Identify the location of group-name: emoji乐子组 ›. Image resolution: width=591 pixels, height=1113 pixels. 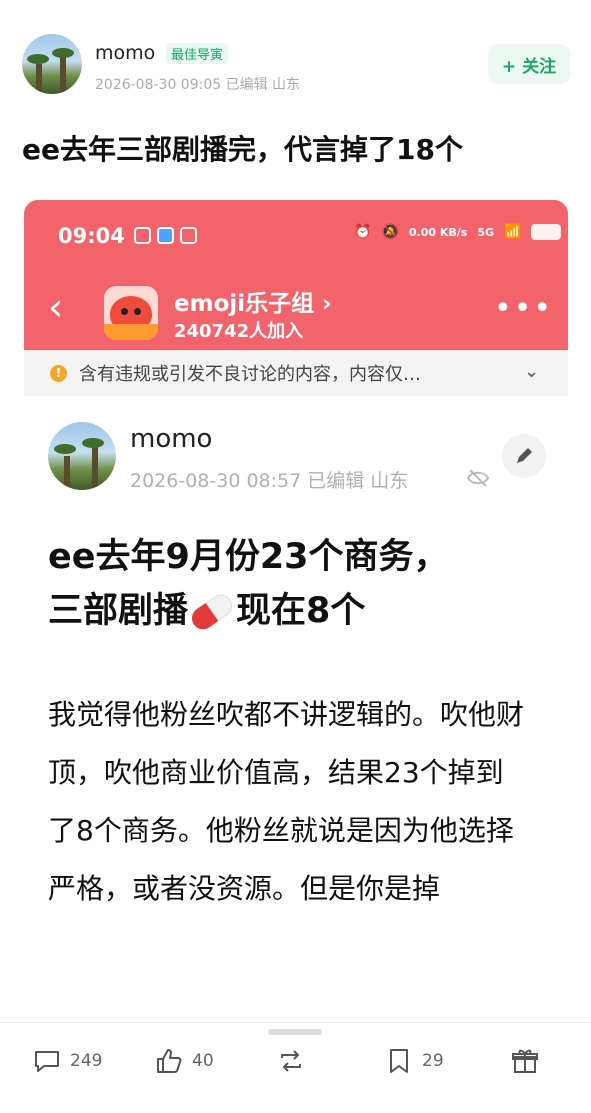
(253, 301).